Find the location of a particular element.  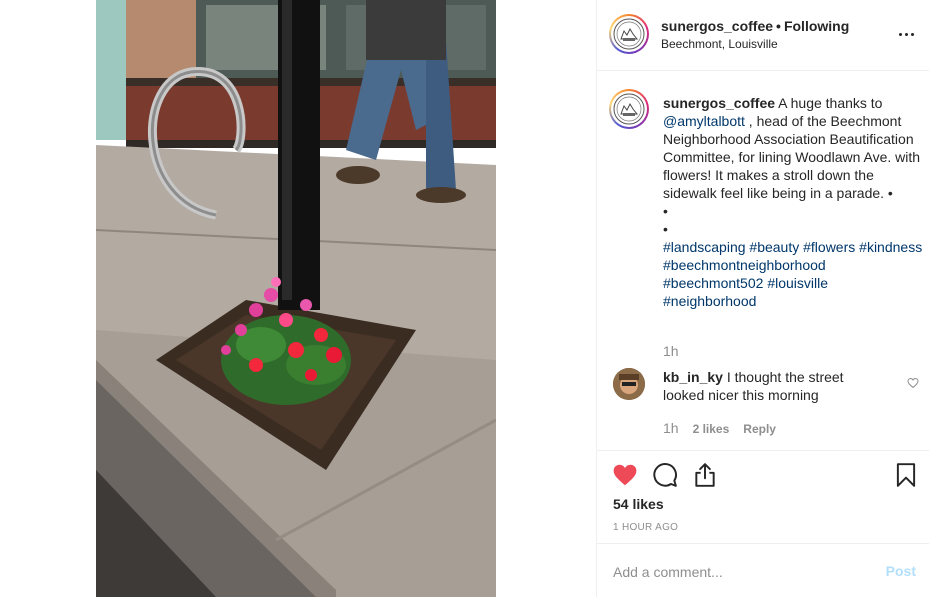

likes-count: 54 likes is located at coordinates (638, 504).